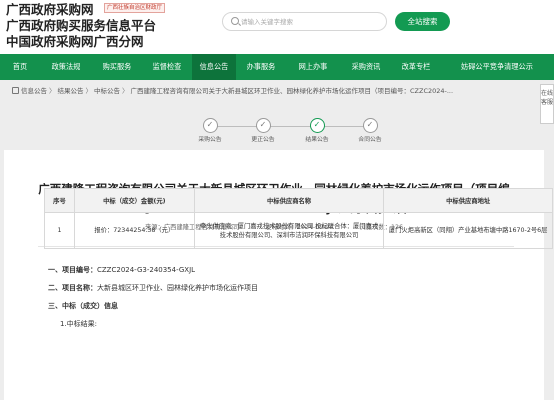  I want to click on step-result-notice: ✓ 结果公告, so click(317, 130).